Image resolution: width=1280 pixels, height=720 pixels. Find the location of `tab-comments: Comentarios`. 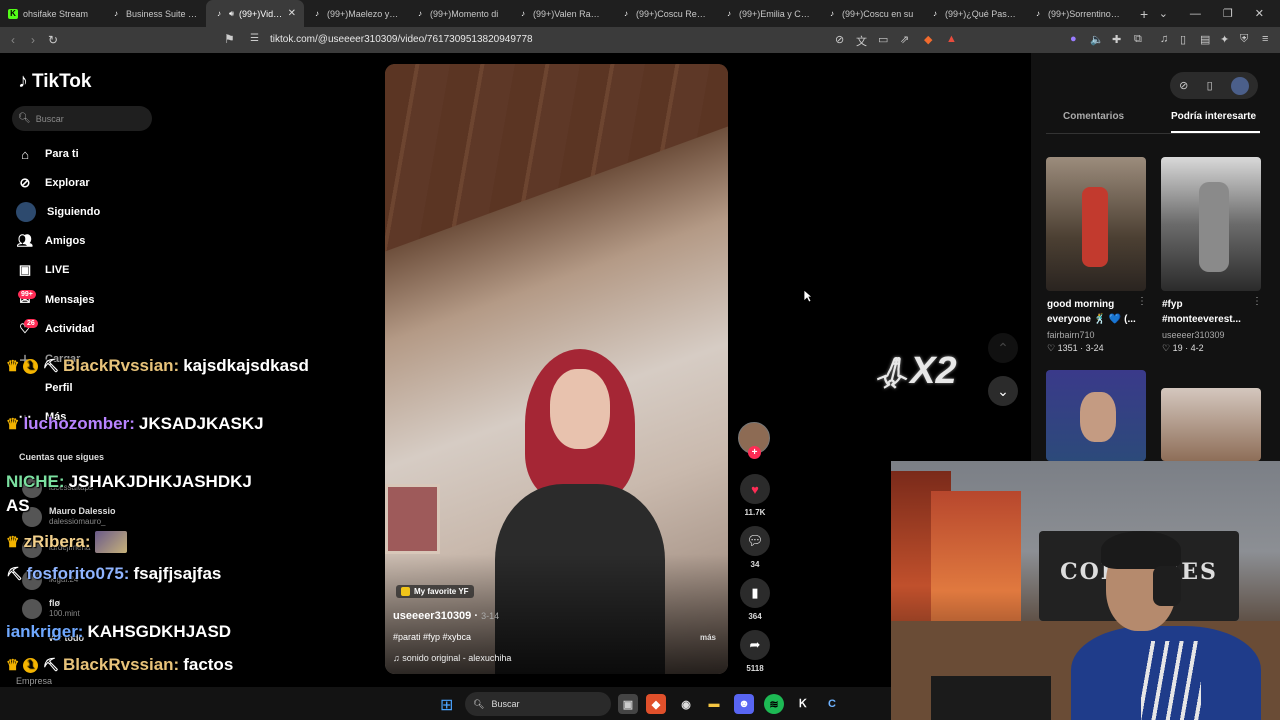

tab-comments: Comentarios is located at coordinates (1093, 116).